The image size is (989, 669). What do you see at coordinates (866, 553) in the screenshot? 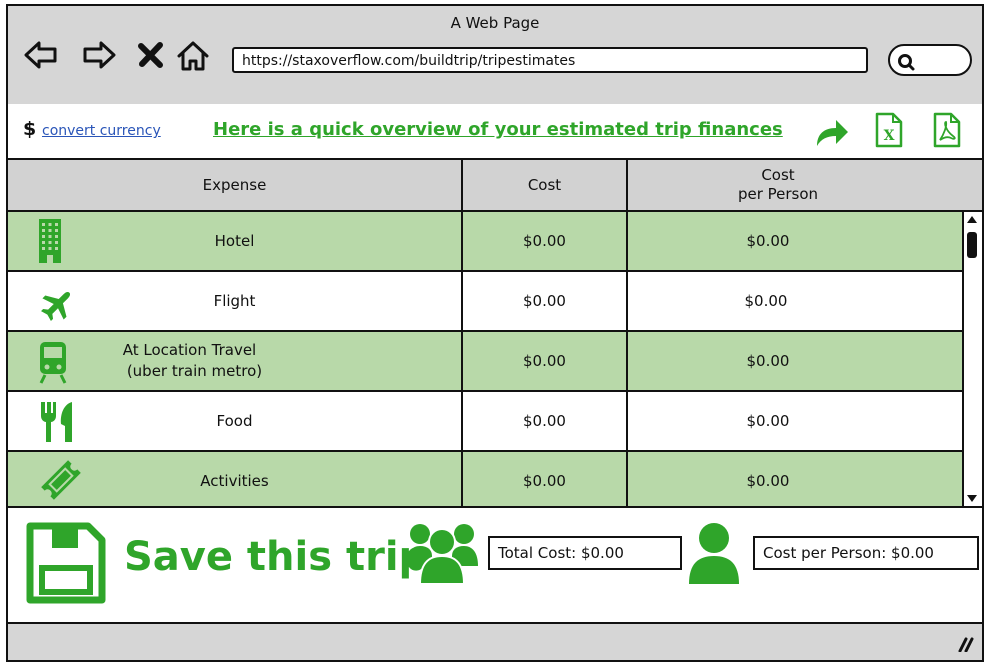
I see `cost-per-person-field: Cost per Person: $0.00` at bounding box center [866, 553].